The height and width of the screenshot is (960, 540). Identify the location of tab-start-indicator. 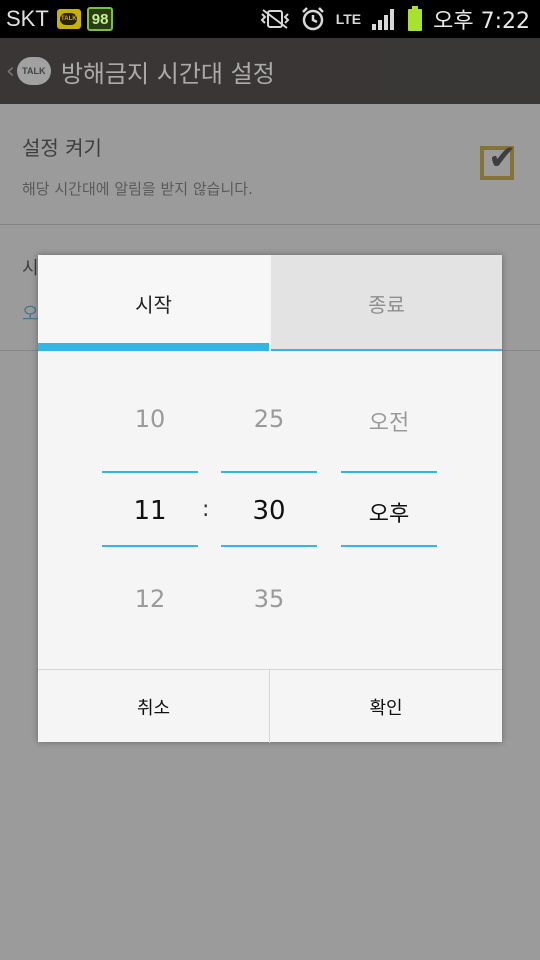
(153, 347).